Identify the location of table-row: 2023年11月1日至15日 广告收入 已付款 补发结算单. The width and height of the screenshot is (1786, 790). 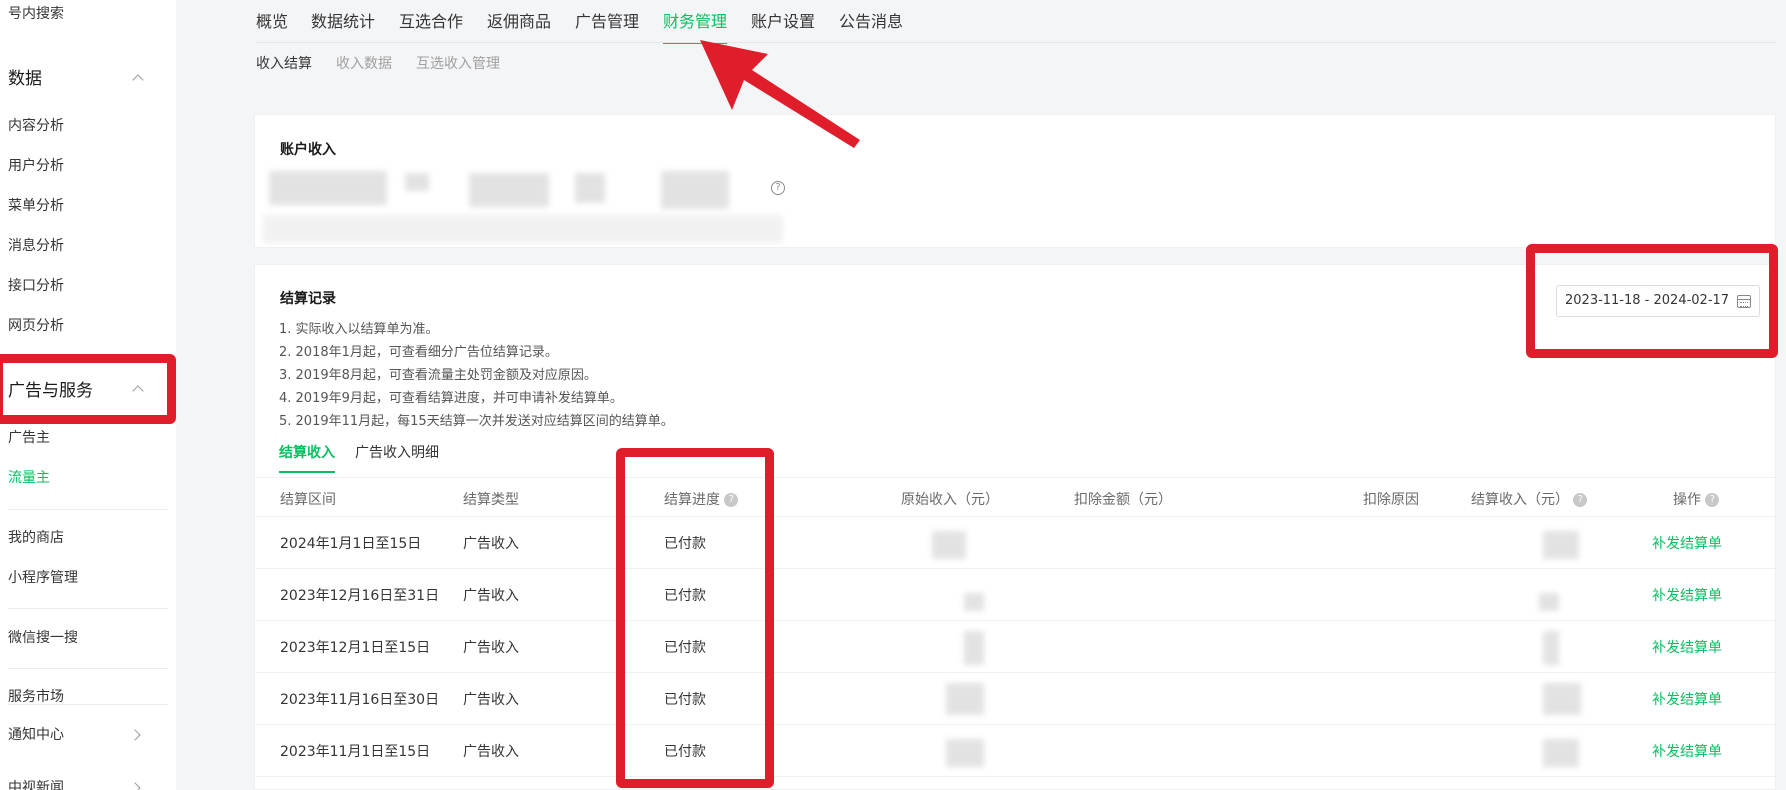
(1016, 751).